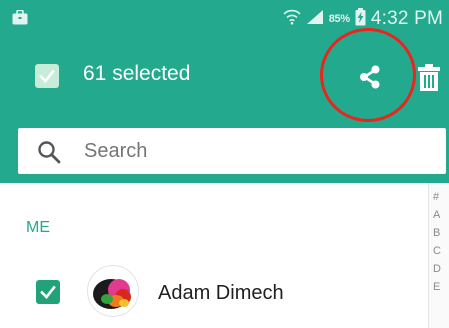  What do you see at coordinates (49, 152) in the screenshot?
I see `search-icon` at bounding box center [49, 152].